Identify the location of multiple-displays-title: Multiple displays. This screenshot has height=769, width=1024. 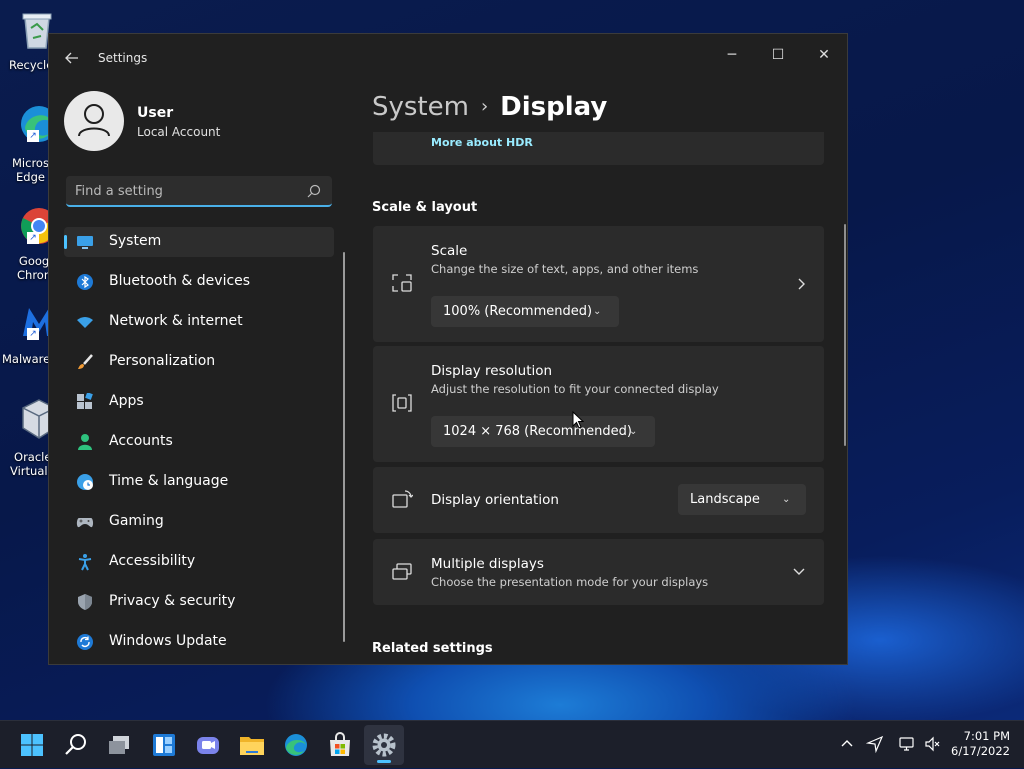
(487, 564).